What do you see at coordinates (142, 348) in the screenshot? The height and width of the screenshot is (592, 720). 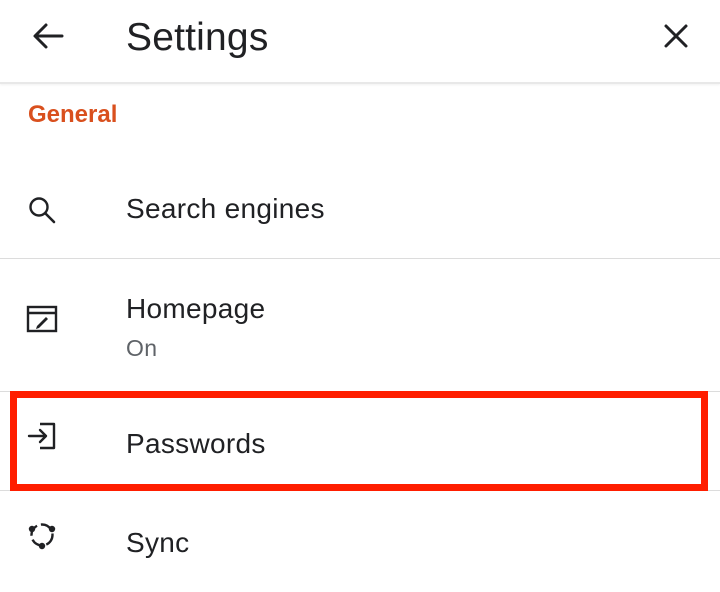 I see `settings-item-sublabel: On` at bounding box center [142, 348].